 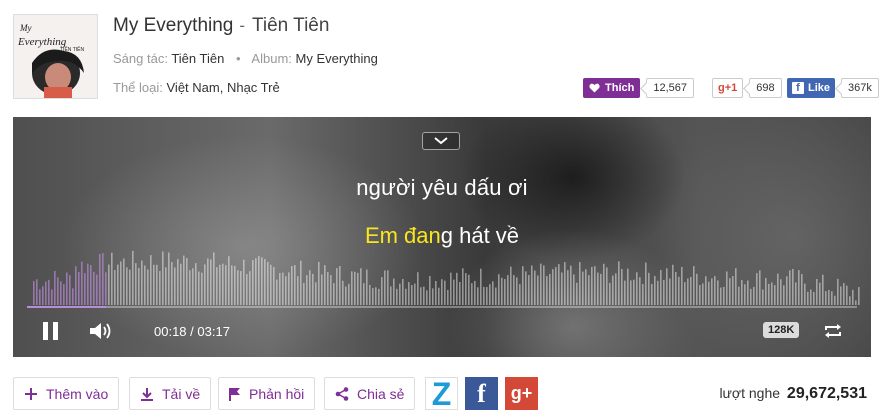 What do you see at coordinates (72, 49) in the screenshot?
I see `svg-text: TIÊN TIÊN` at bounding box center [72, 49].